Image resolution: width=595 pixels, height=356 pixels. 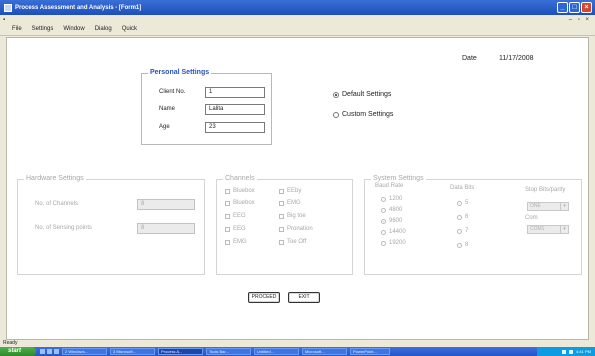 What do you see at coordinates (304, 297) in the screenshot?
I see `exit-button: EXIT` at bounding box center [304, 297].